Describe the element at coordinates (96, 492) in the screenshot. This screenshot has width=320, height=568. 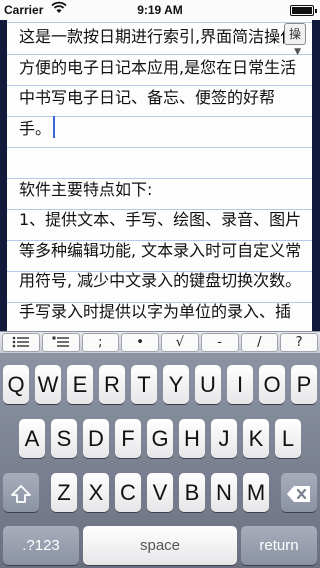
I see `key-x: X` at that location.